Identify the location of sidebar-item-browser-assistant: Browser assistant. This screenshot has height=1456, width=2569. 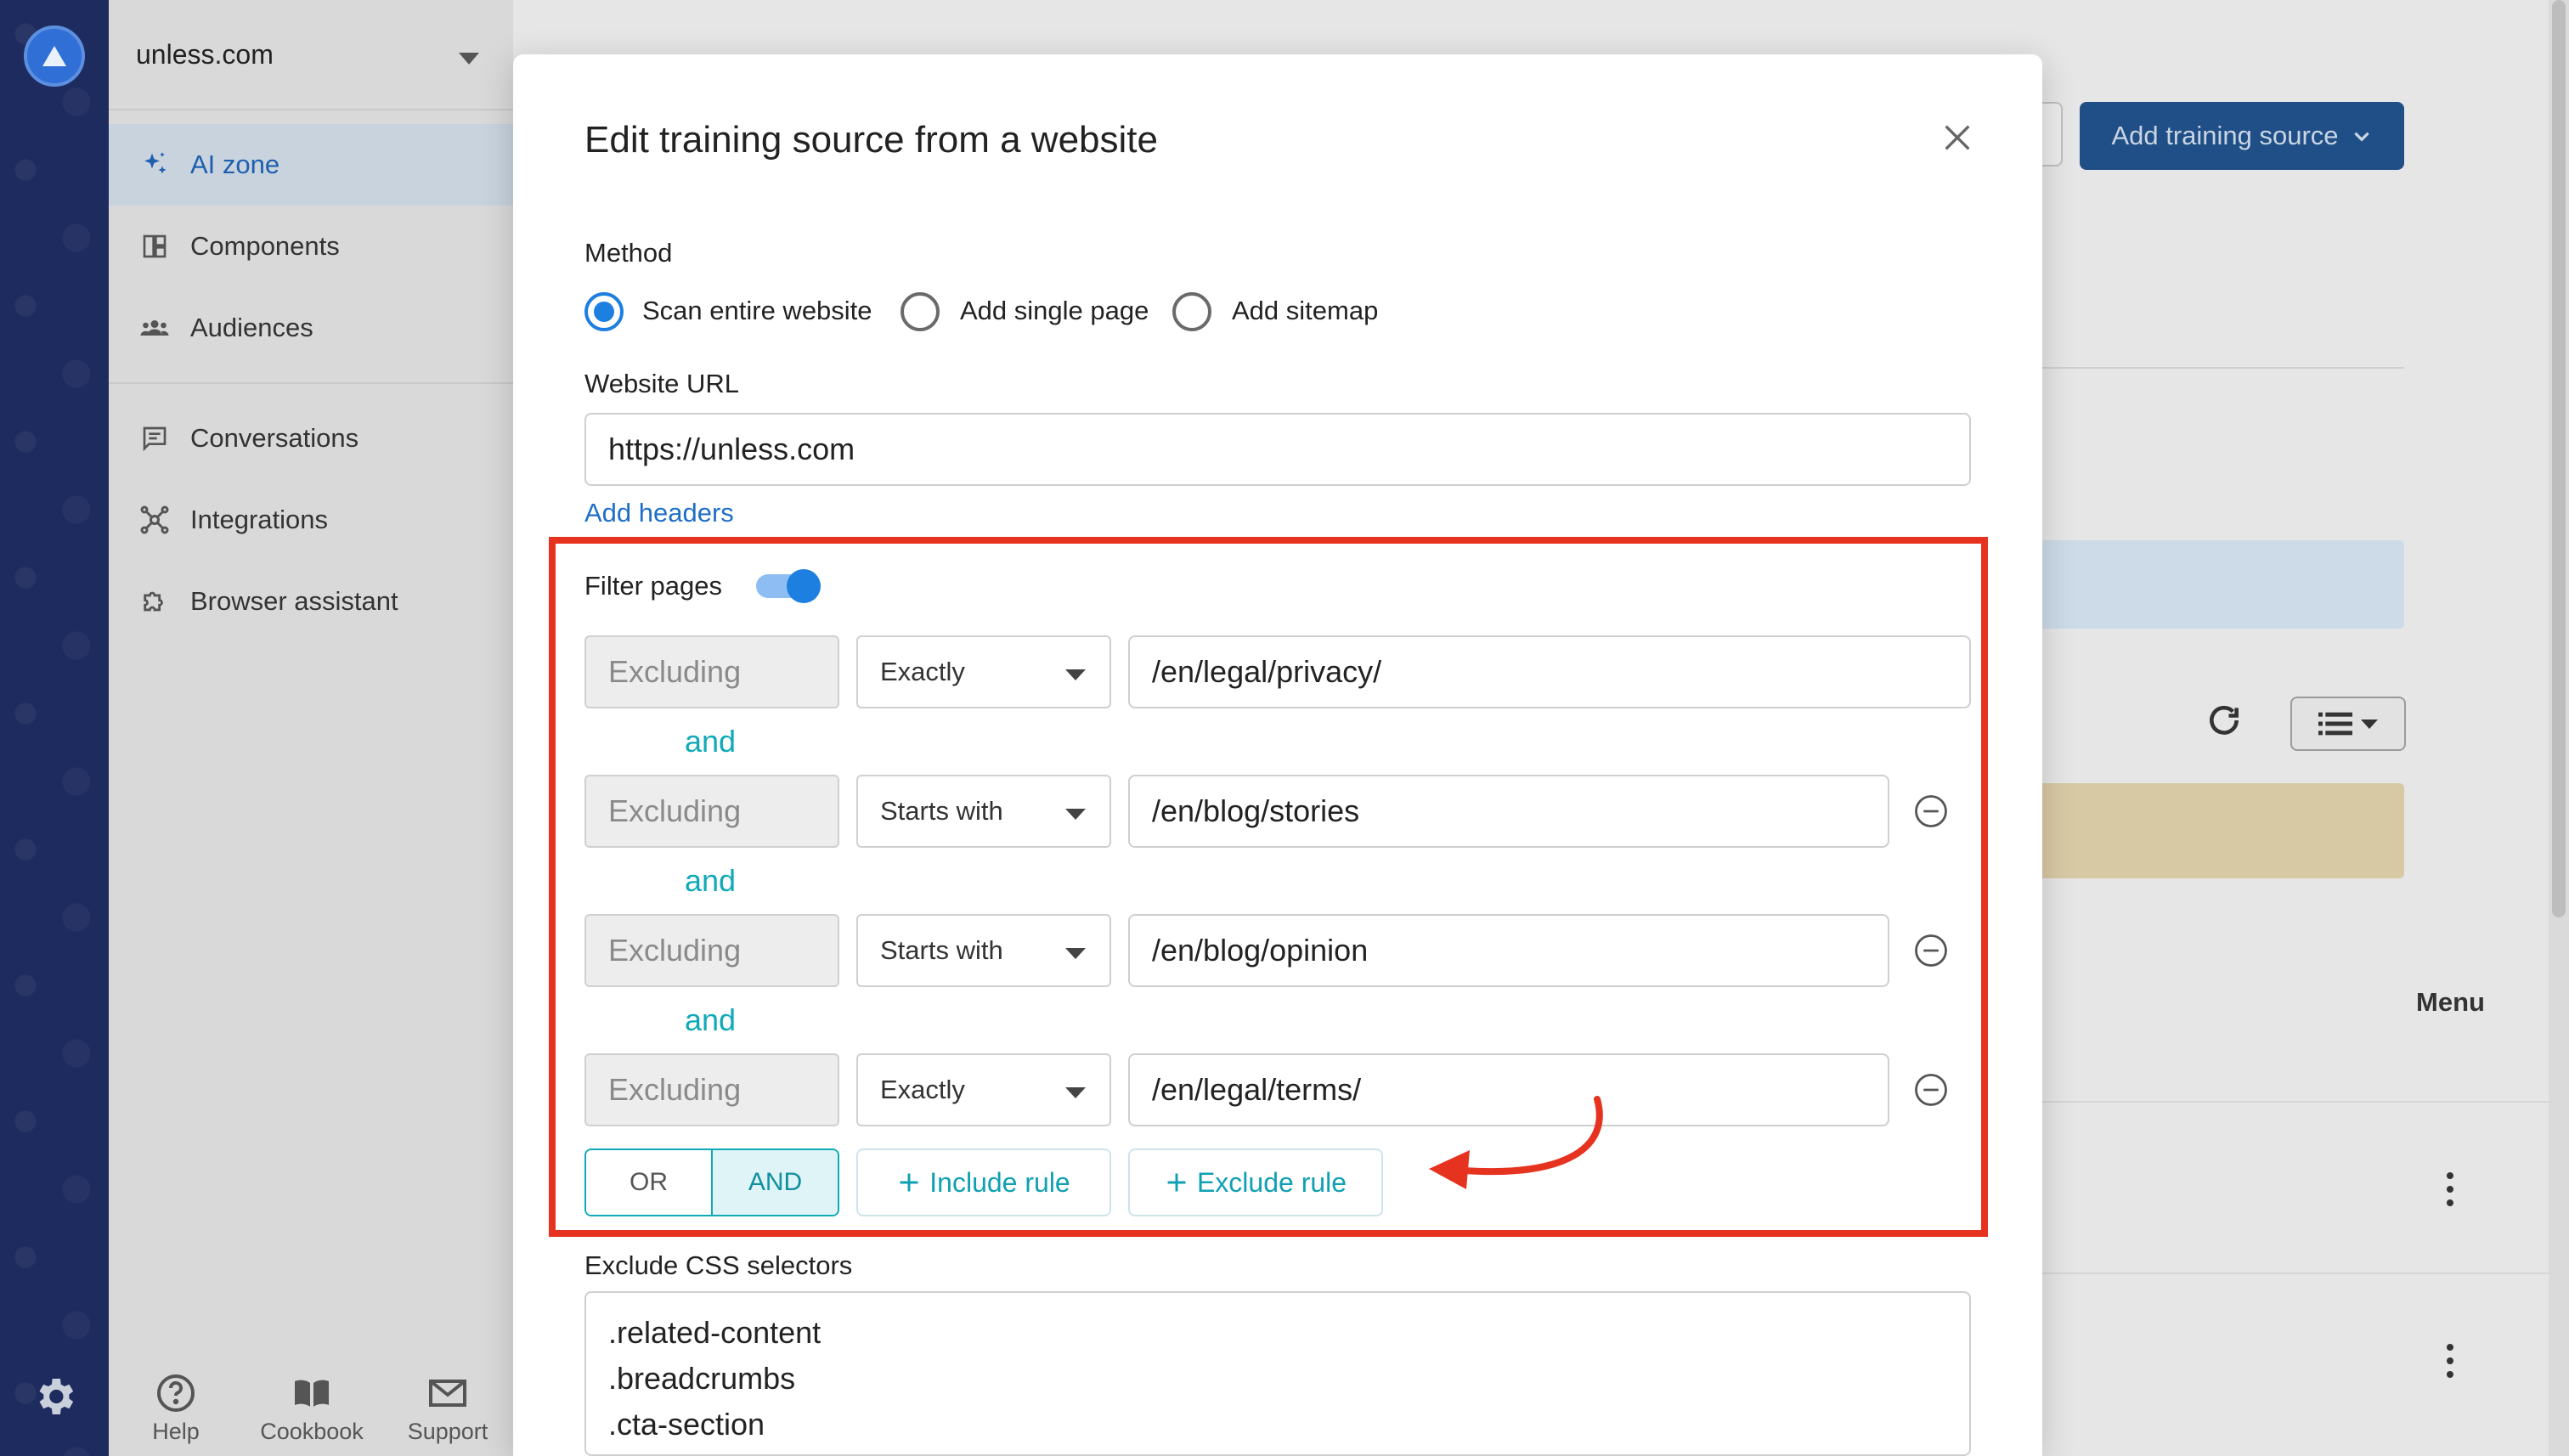
(311, 602).